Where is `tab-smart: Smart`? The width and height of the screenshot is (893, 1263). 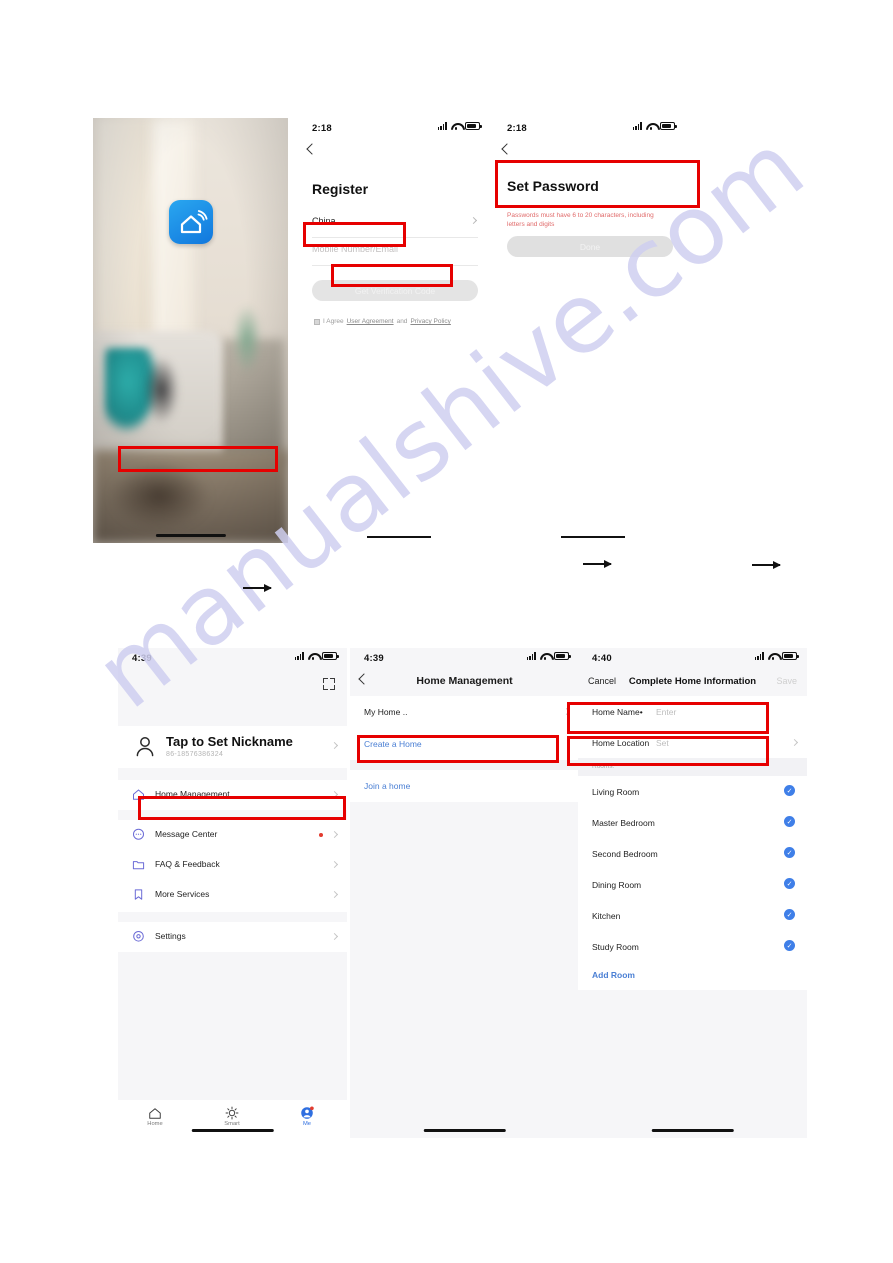 tab-smart: Smart is located at coordinates (232, 1116).